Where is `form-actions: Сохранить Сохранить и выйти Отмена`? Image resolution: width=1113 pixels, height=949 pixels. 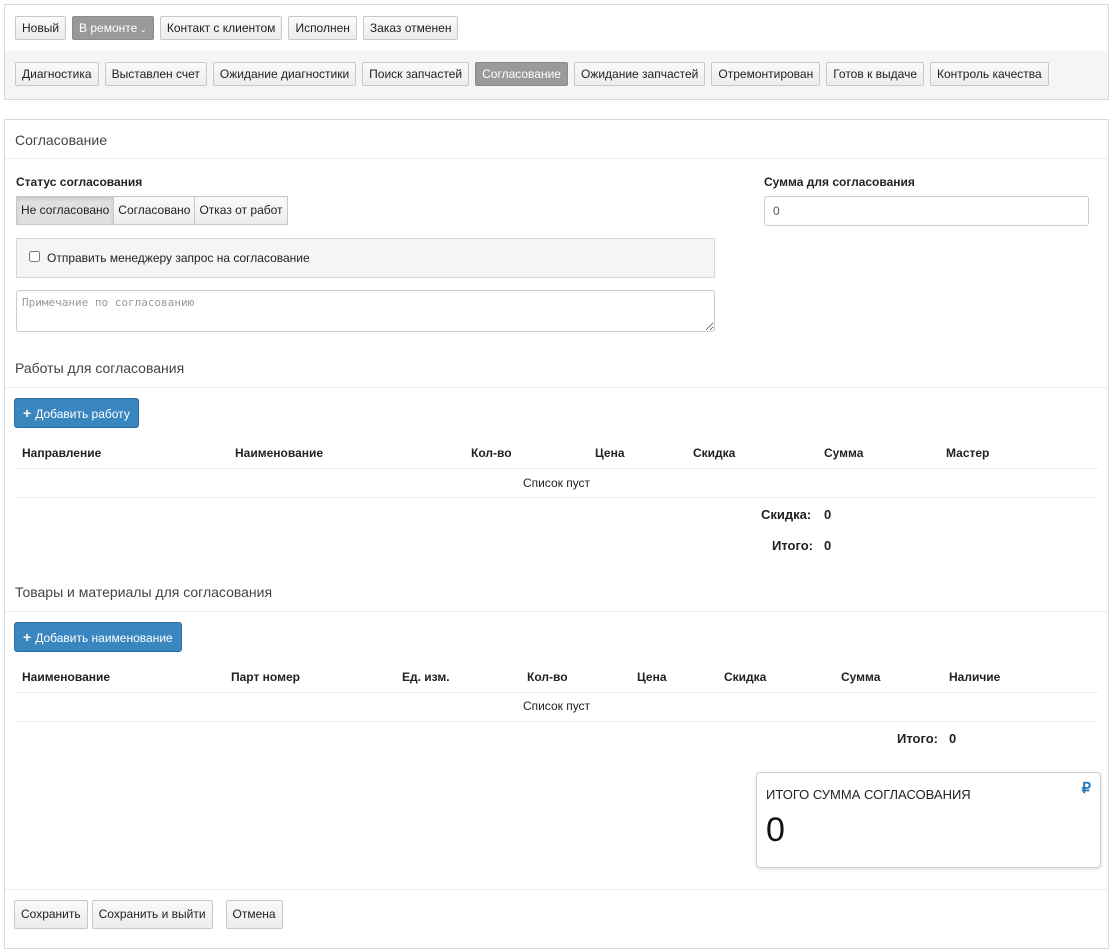
form-actions: Сохранить Сохранить и выйти Отмена is located at coordinates (148, 914).